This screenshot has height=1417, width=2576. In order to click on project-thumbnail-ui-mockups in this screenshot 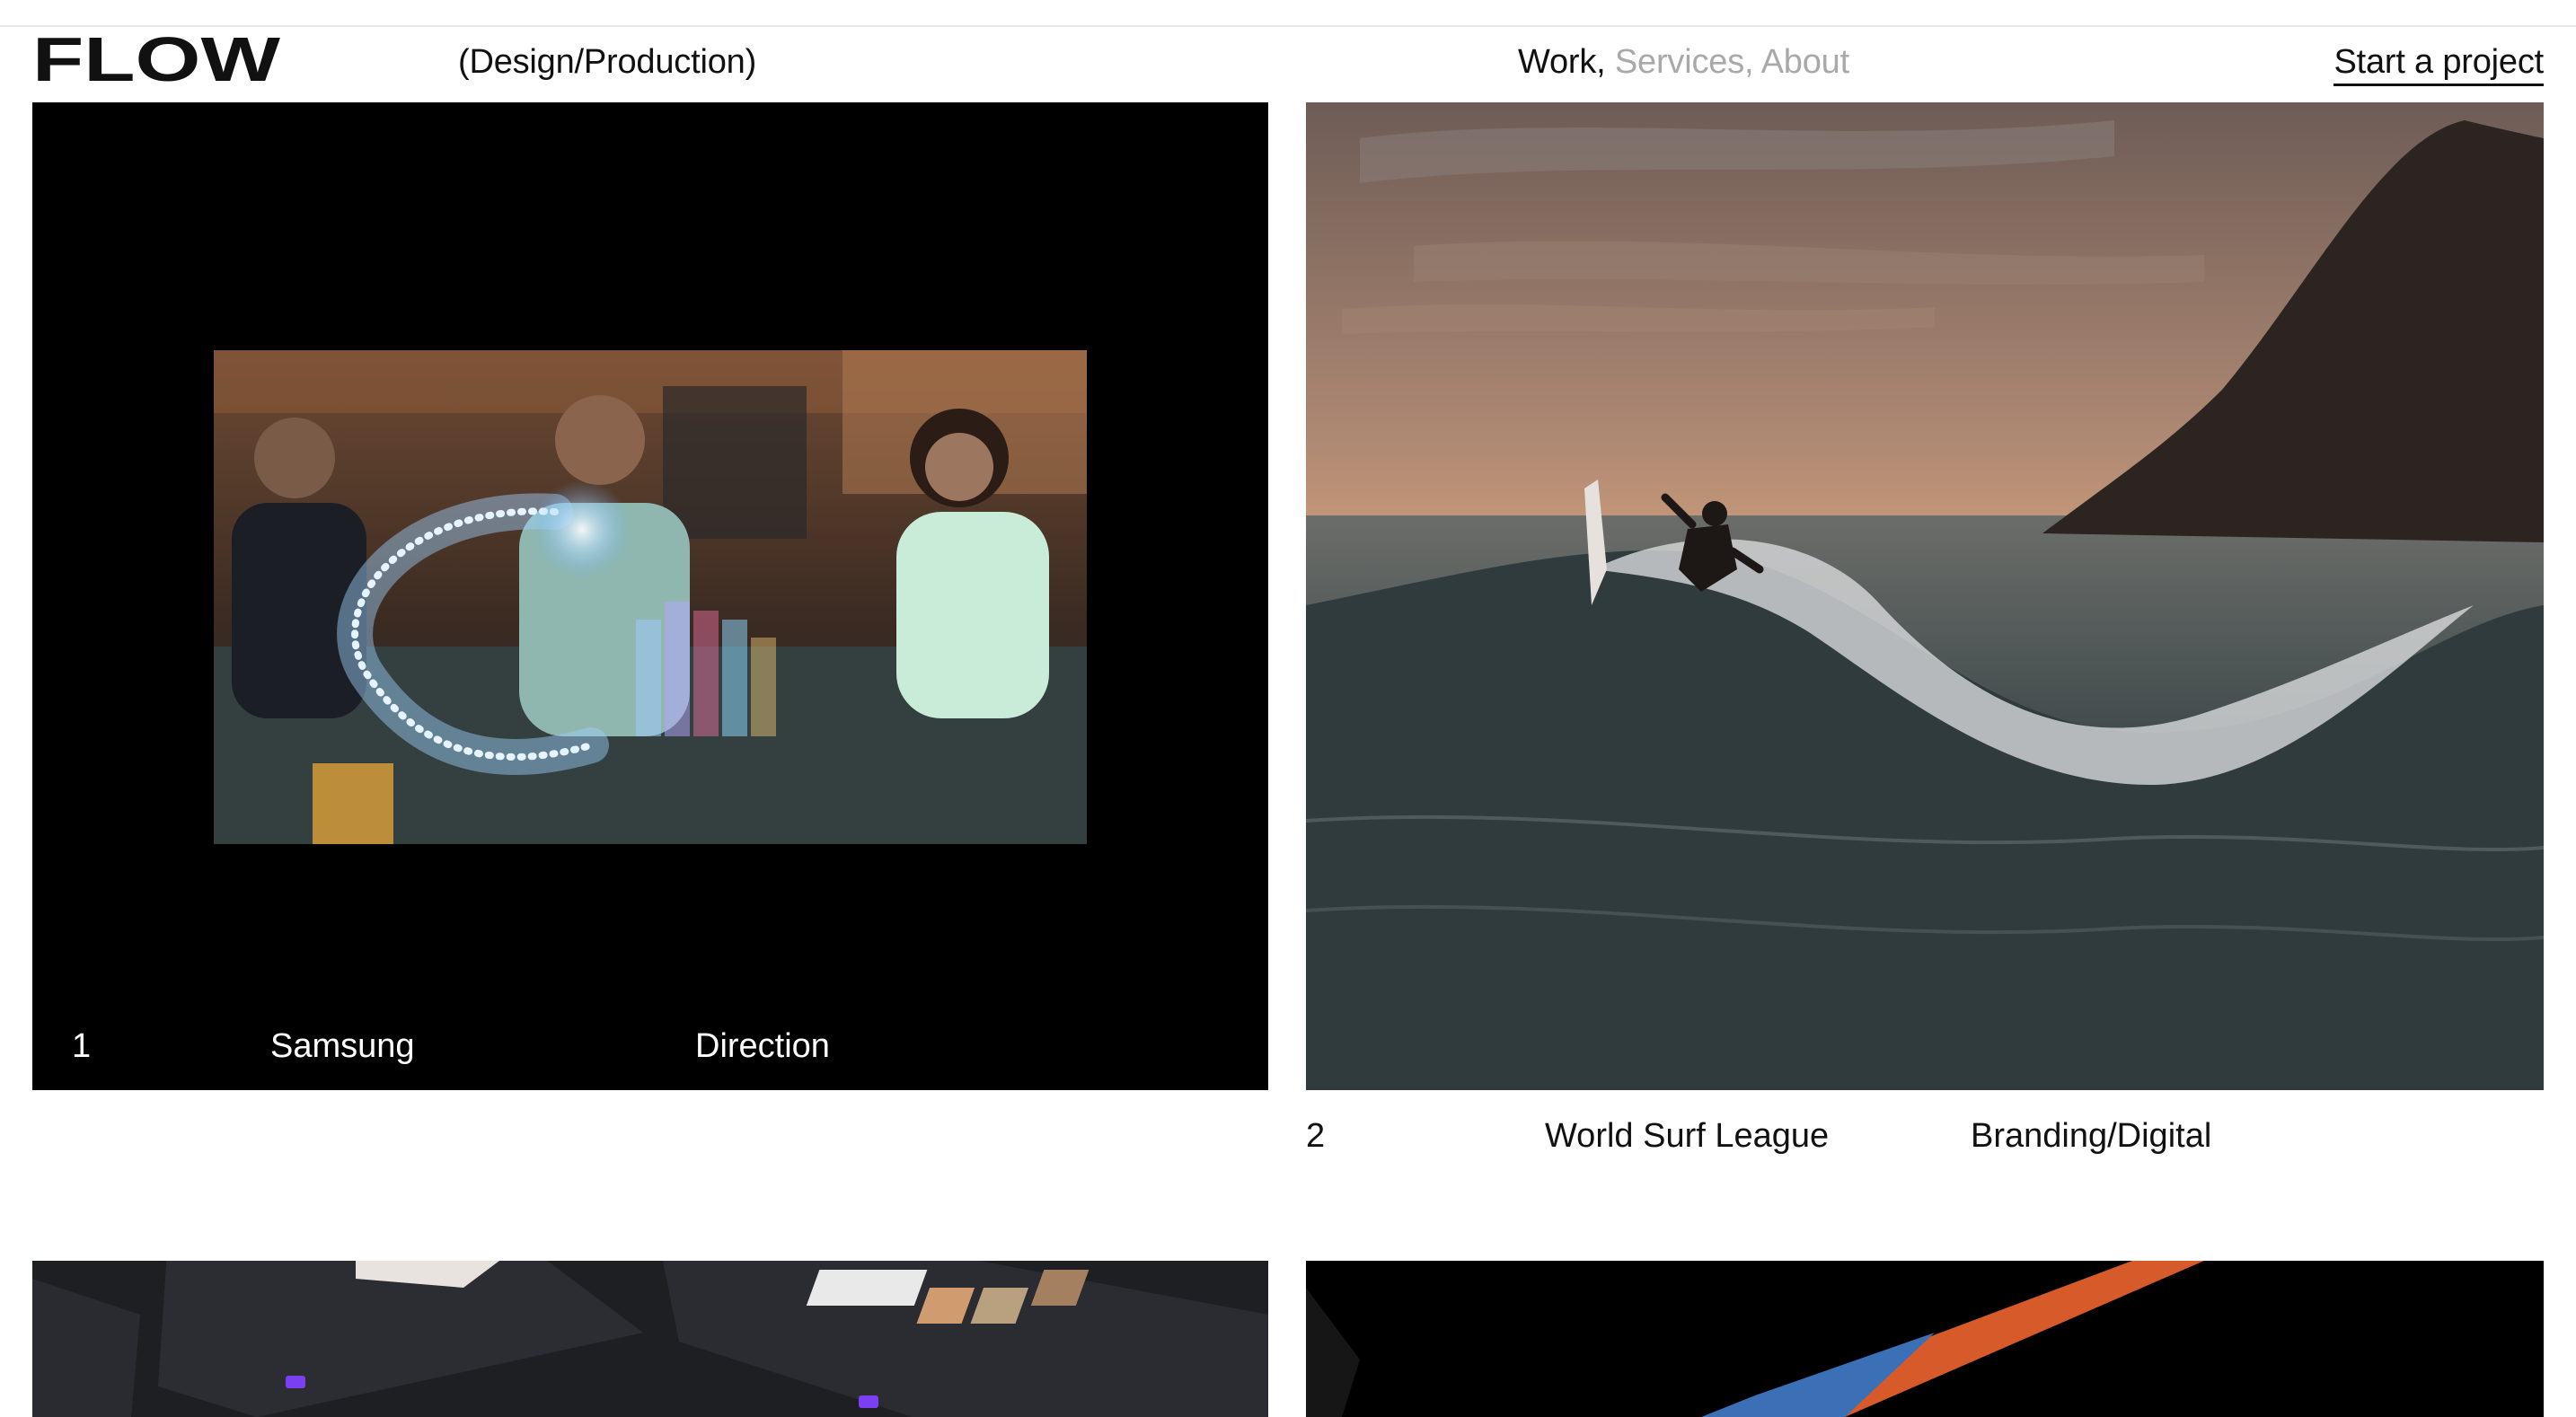, I will do `click(650, 1339)`.